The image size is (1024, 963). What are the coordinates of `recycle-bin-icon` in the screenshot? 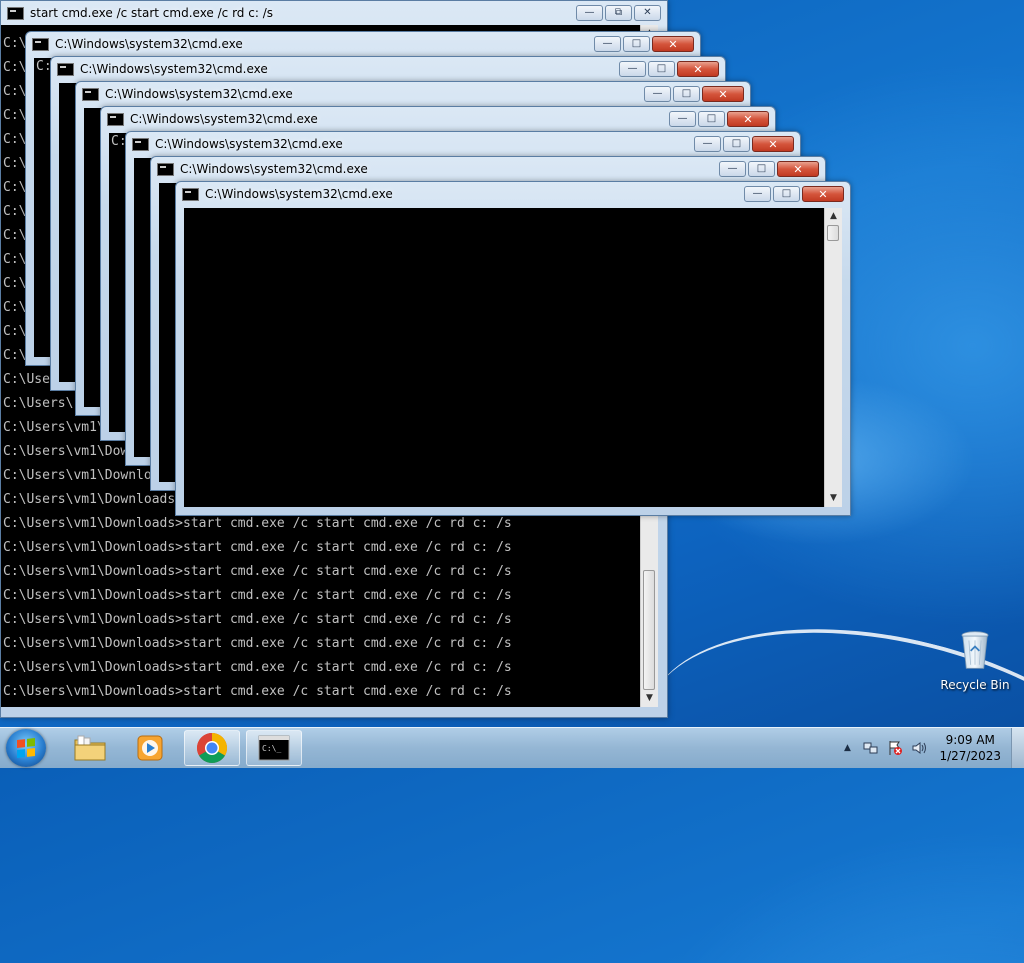 It's located at (975, 650).